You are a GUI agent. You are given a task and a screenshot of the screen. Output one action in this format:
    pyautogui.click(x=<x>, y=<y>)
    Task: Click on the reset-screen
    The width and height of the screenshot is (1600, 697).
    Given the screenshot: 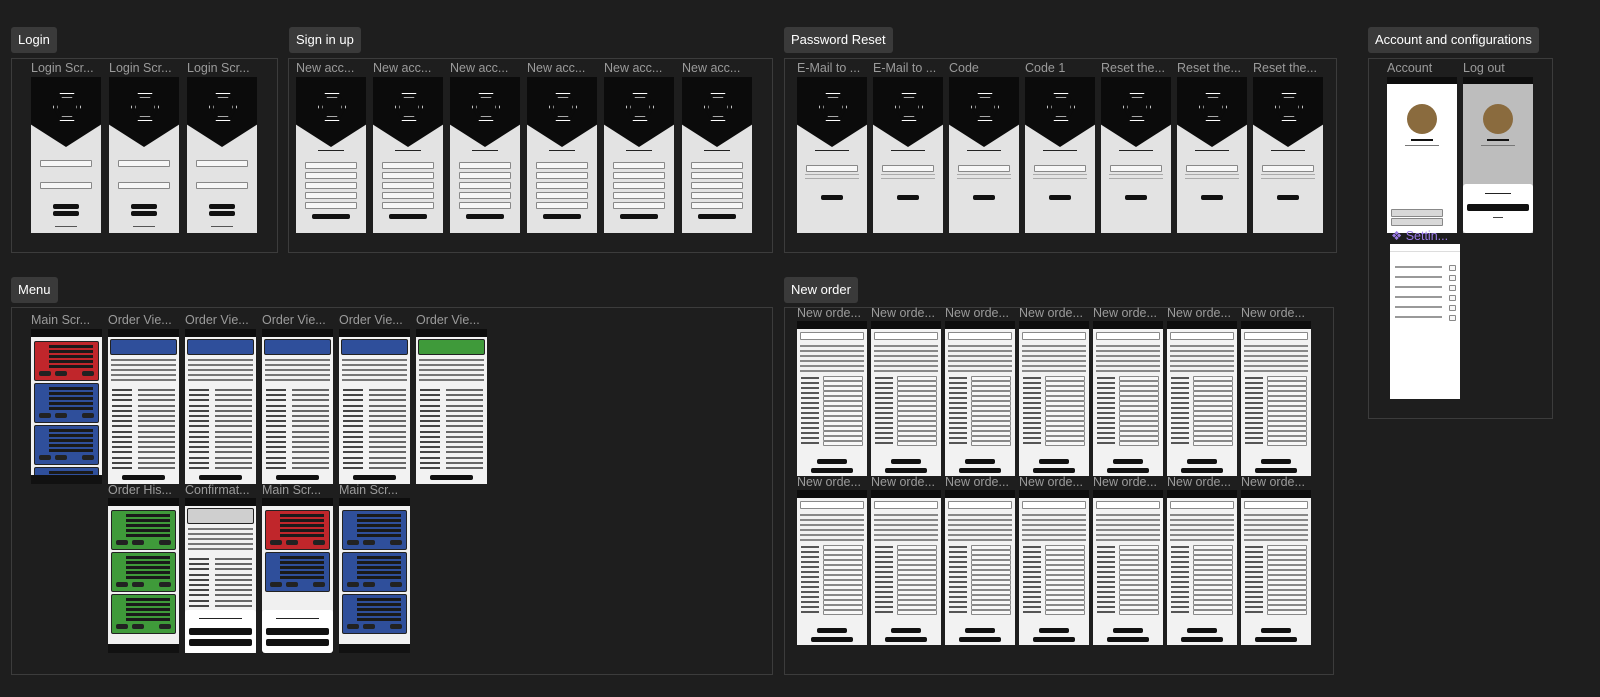 What is the action you would take?
    pyautogui.click(x=908, y=155)
    